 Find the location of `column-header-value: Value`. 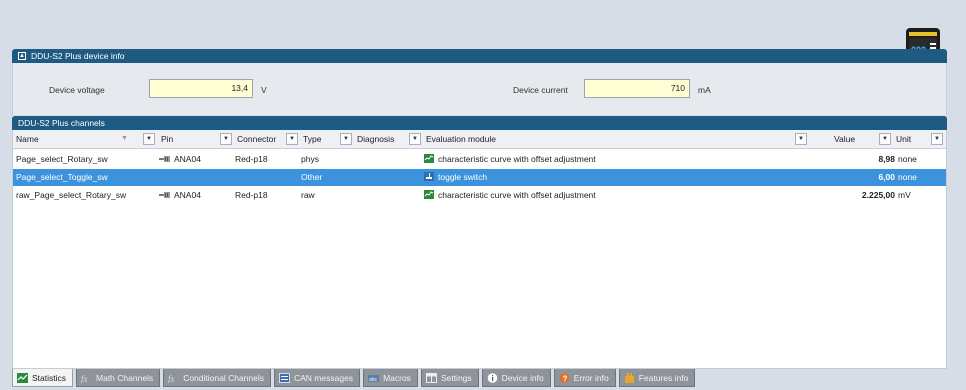

column-header-value: Value is located at coordinates (843, 139).